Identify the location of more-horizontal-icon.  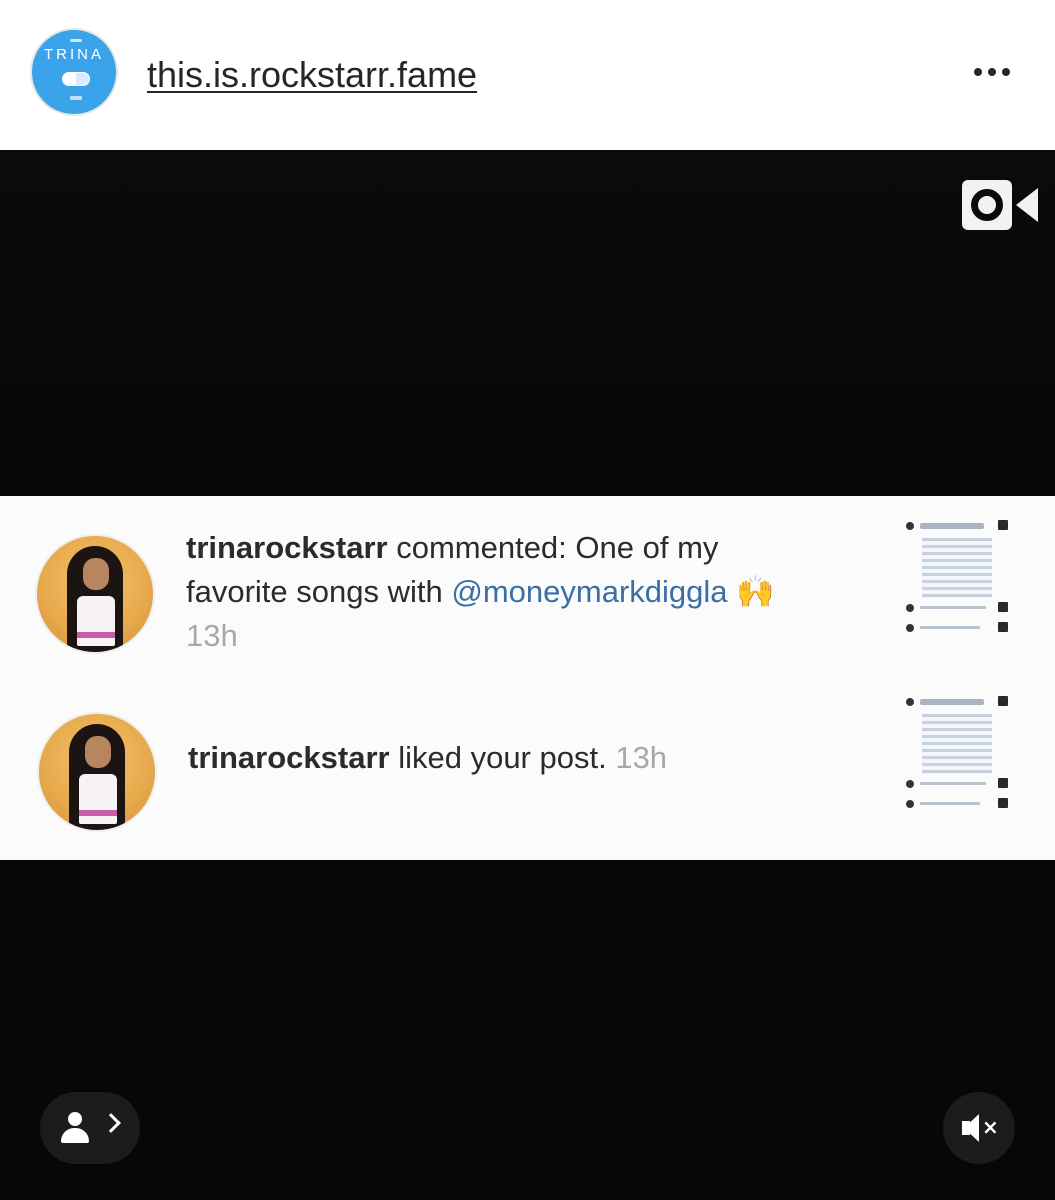
(978, 72).